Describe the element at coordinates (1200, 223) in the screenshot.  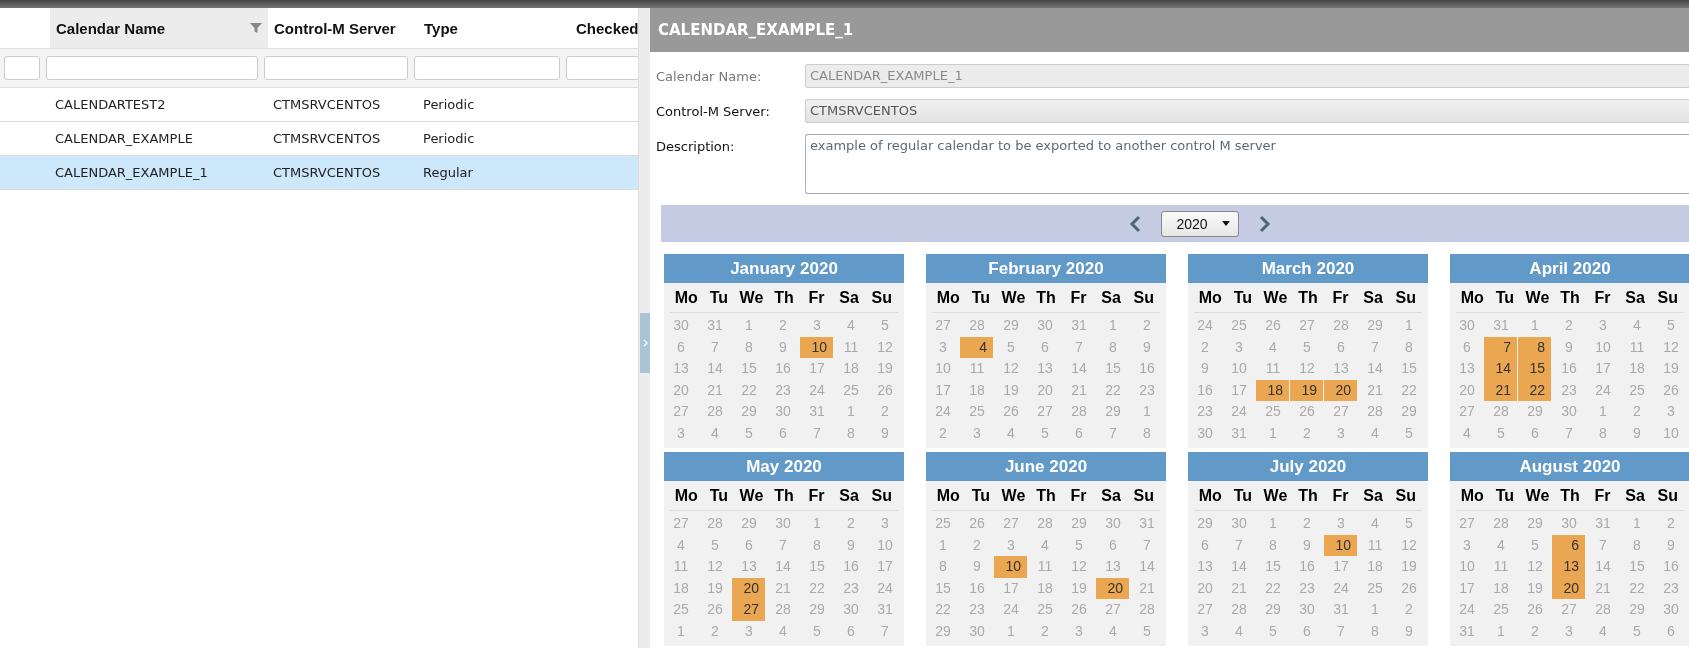
I see `year-dropdown: 2020` at that location.